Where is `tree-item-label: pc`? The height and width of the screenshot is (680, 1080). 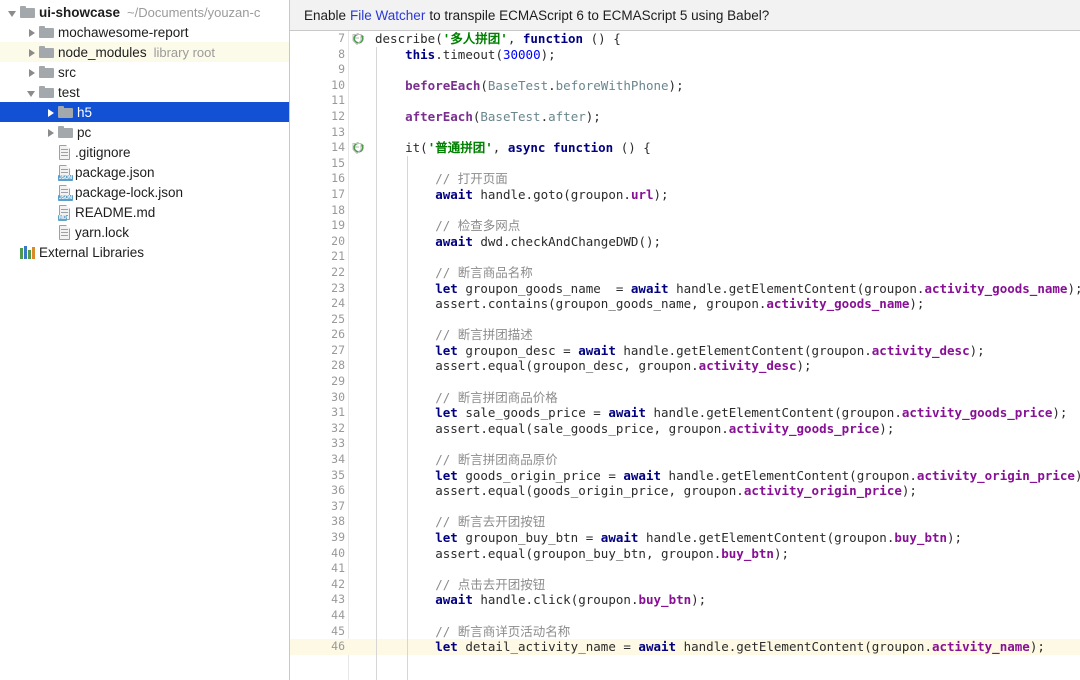 tree-item-label: pc is located at coordinates (84, 132).